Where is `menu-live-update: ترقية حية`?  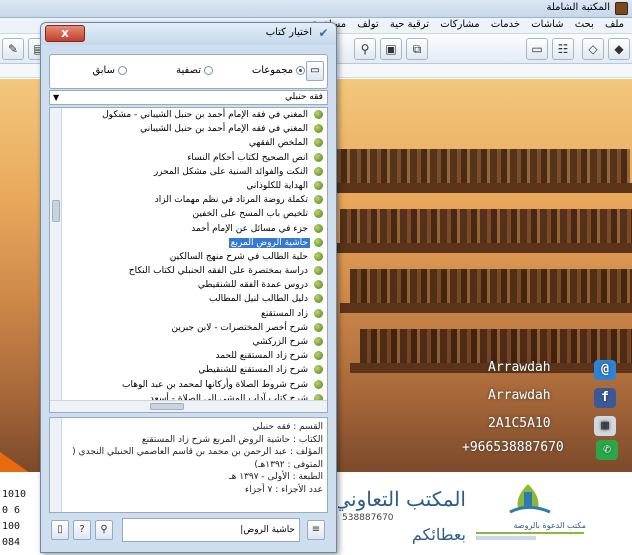
menu-live-update: ترقية حية is located at coordinates (409, 24).